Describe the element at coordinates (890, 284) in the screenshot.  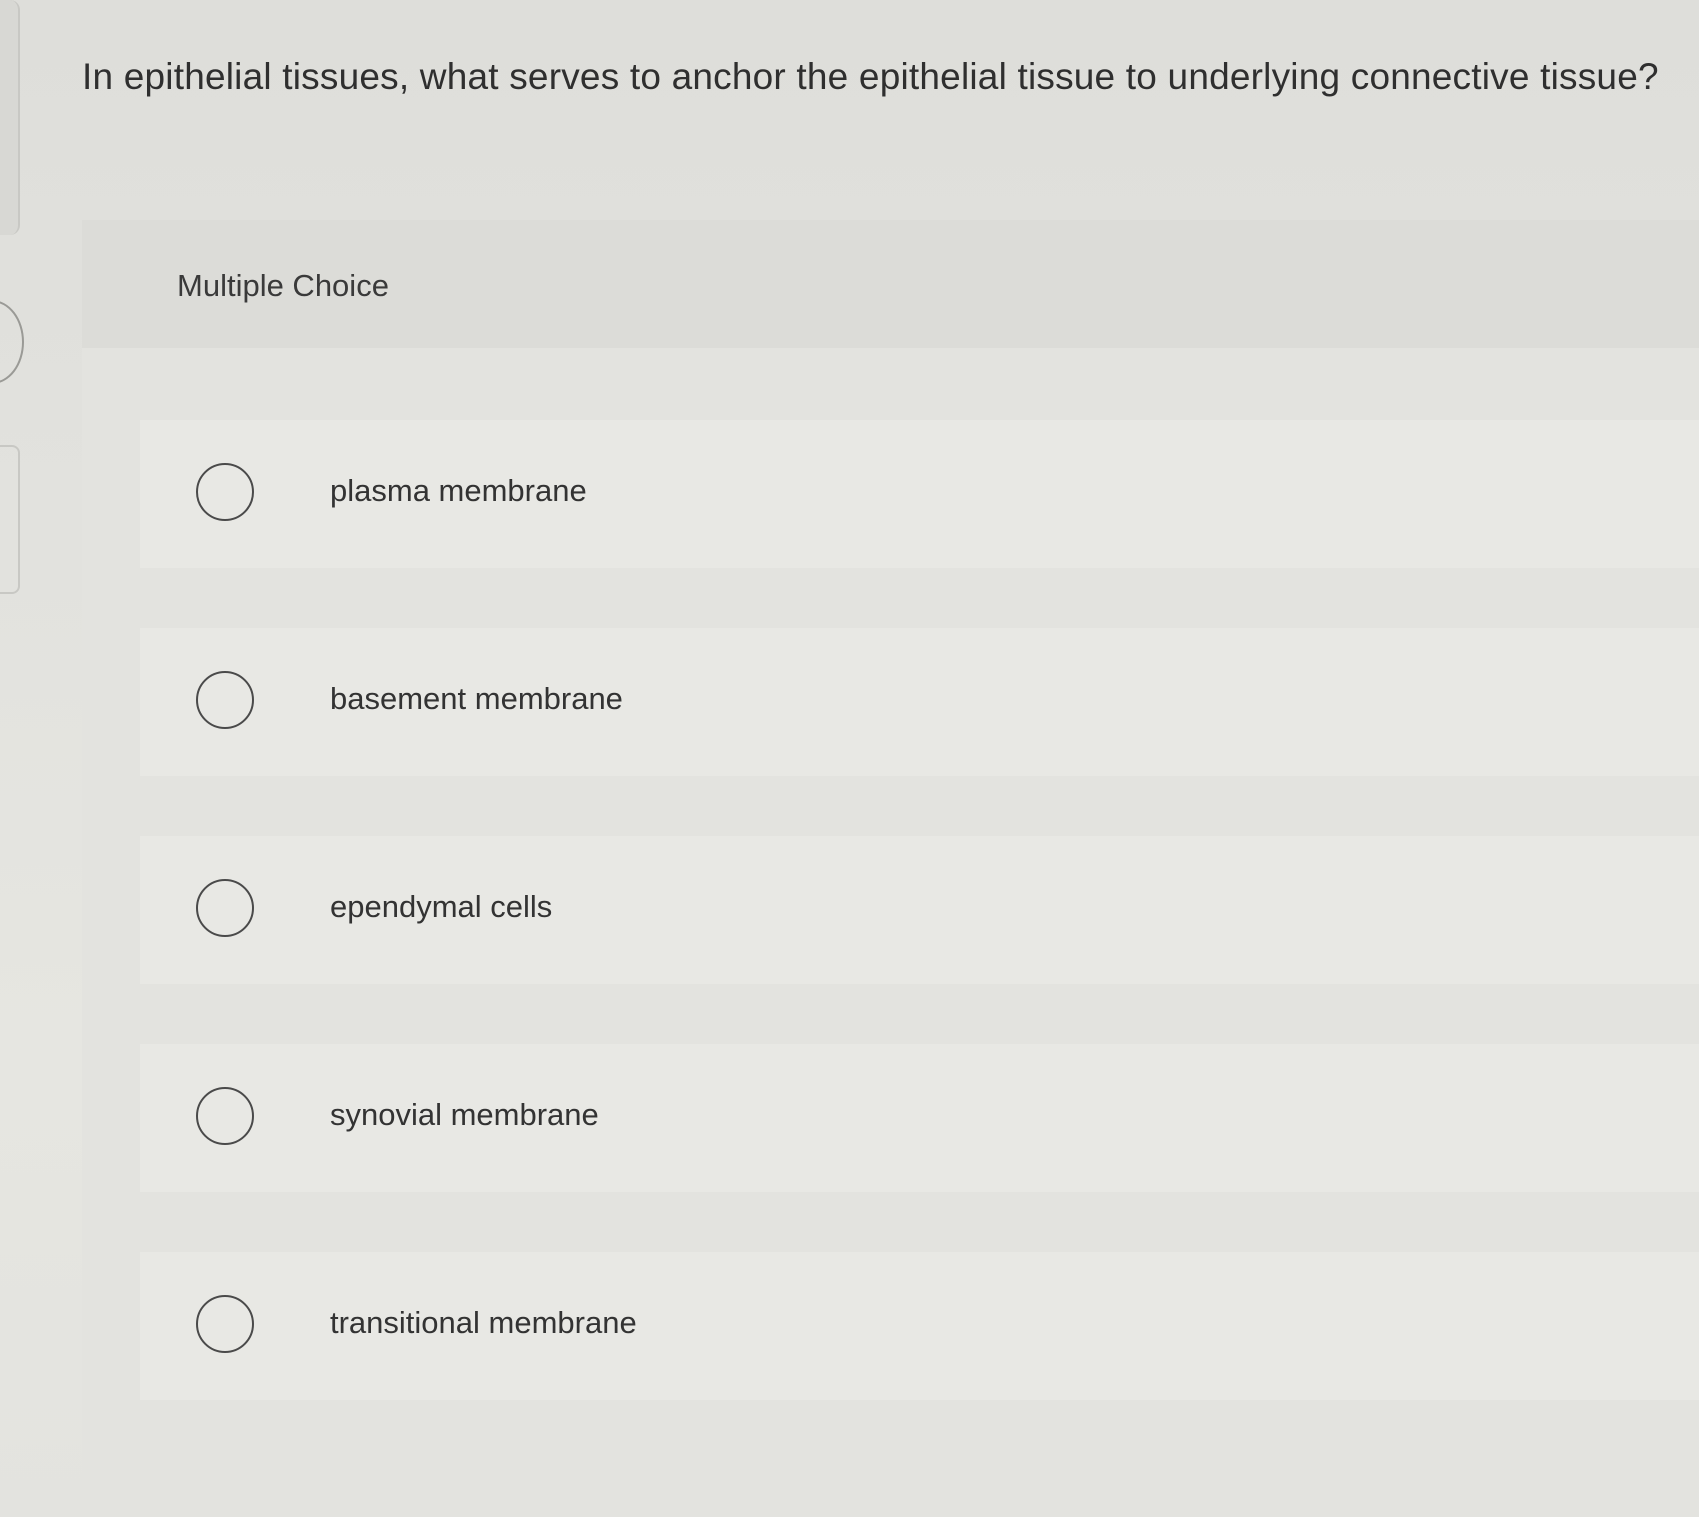
I see `panel-header: Multiple Choice` at that location.